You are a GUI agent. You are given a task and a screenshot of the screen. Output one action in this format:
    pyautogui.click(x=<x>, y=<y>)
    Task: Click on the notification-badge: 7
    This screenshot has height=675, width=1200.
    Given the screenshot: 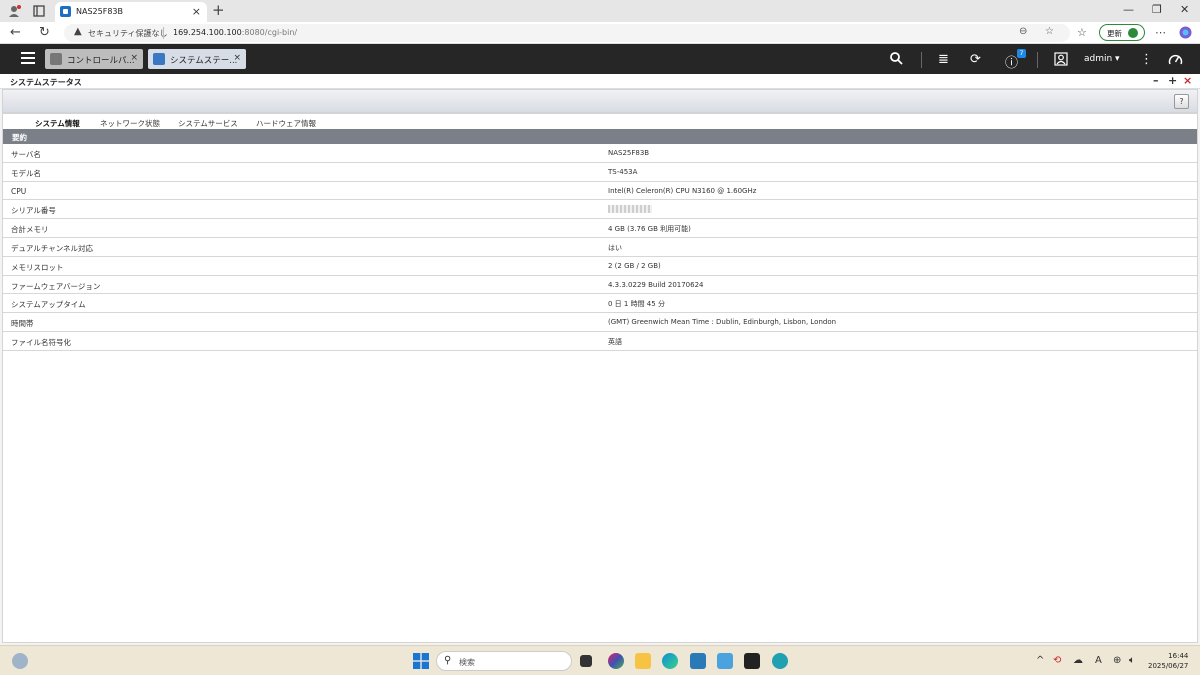 What is the action you would take?
    pyautogui.click(x=1021, y=53)
    